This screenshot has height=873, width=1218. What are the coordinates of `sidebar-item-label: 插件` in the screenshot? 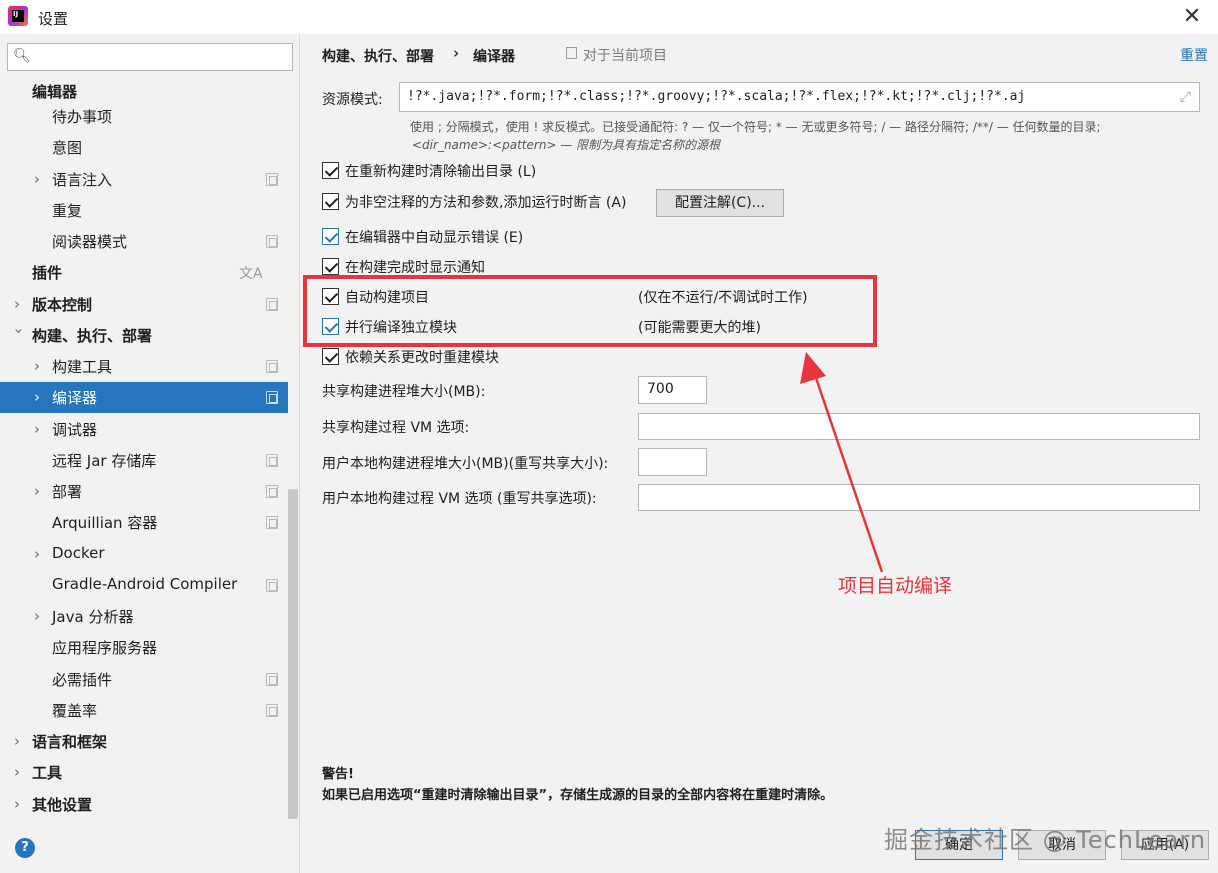 It's located at (47, 273).